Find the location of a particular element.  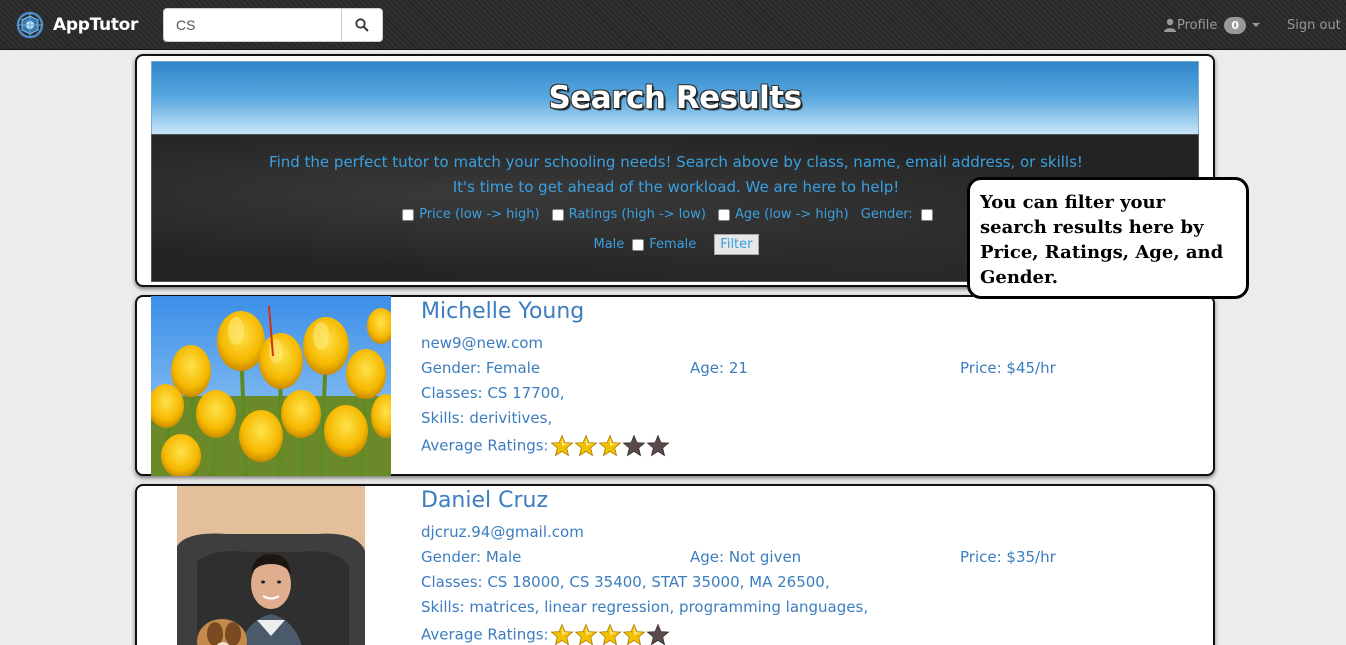

tutor-price: Price: $45/hr is located at coordinates (1008, 368).